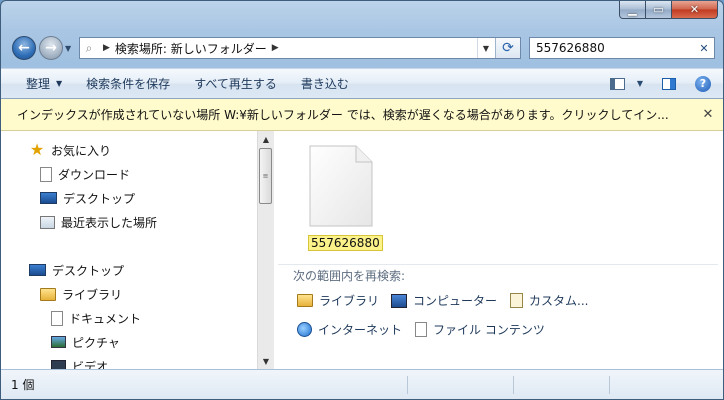 The image size is (724, 400). I want to click on search-again-computer: コンピューター, so click(444, 300).